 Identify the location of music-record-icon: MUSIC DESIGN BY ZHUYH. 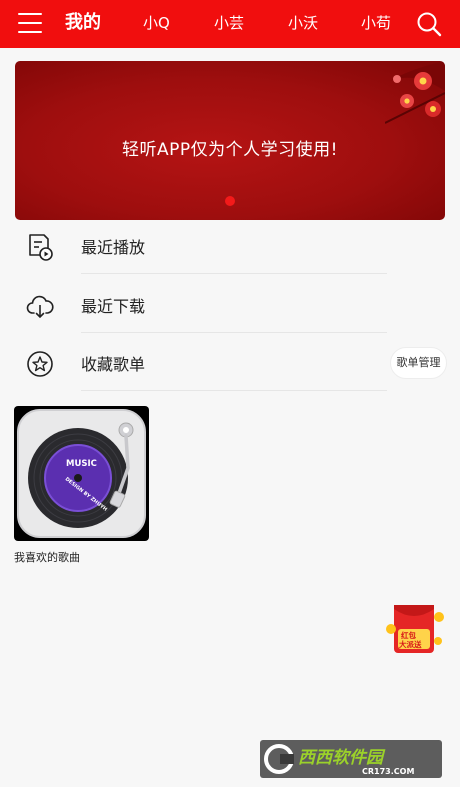
(81, 473).